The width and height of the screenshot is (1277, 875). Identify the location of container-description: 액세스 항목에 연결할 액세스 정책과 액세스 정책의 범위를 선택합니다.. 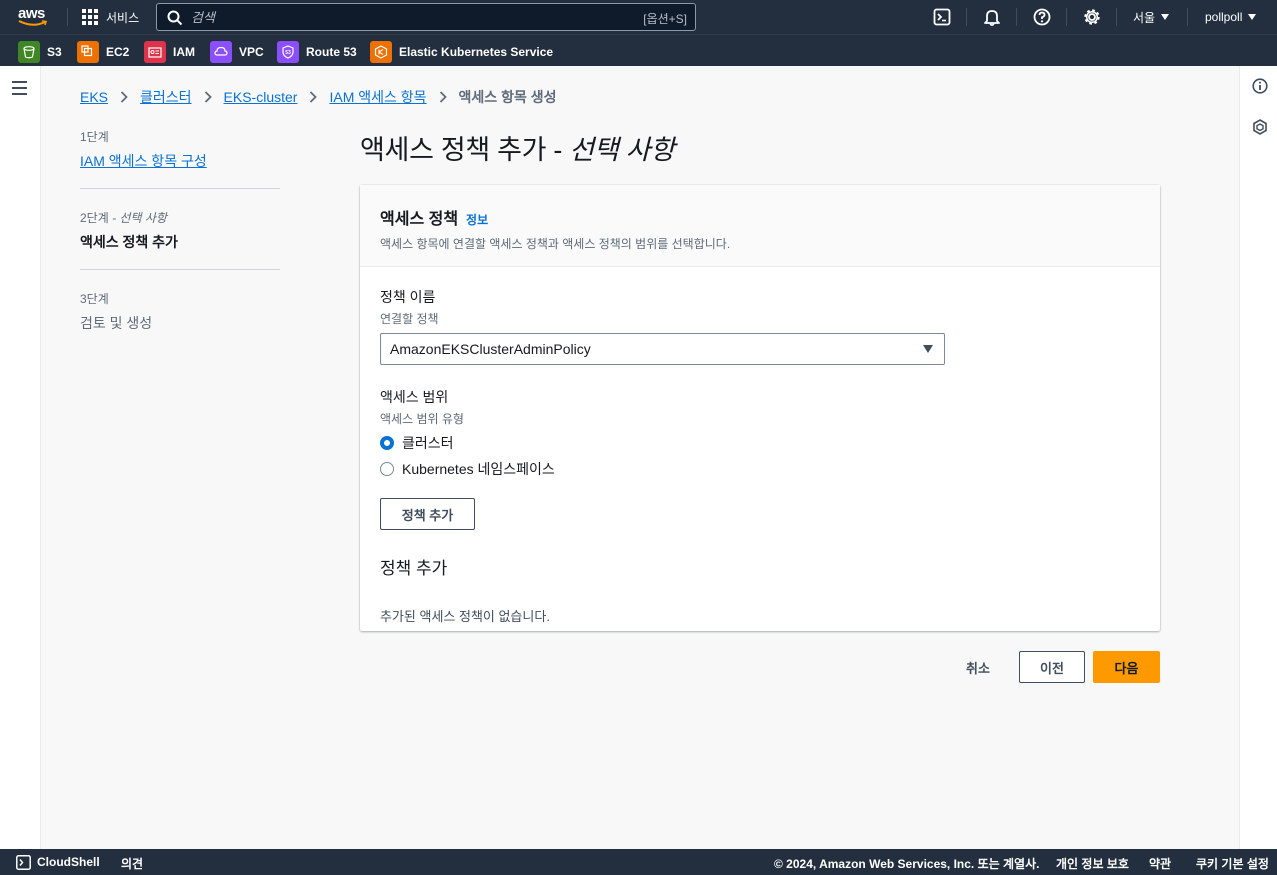
(555, 244).